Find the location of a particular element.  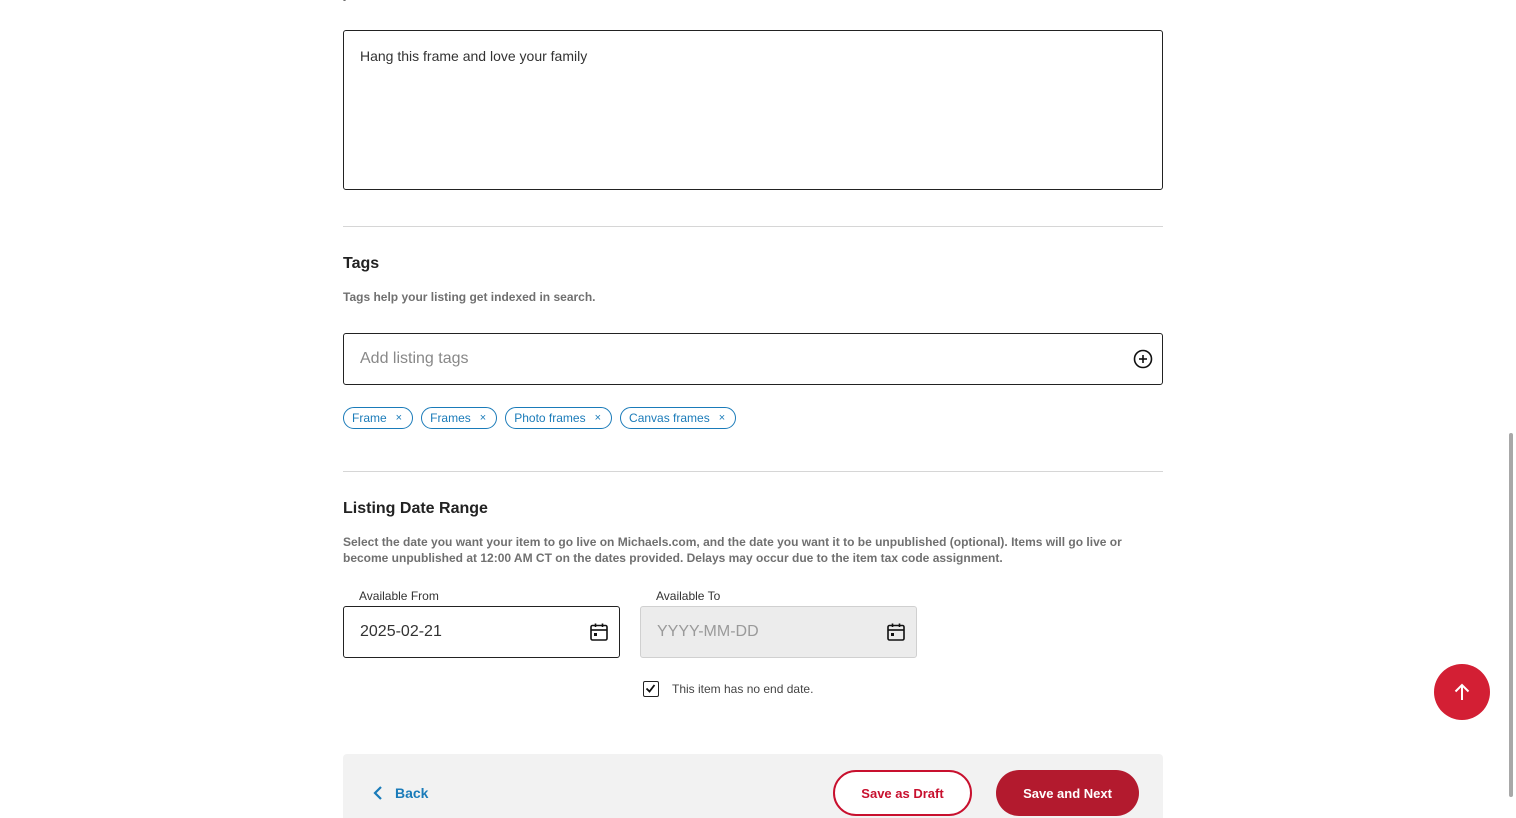

tag-chip: Photo frames × is located at coordinates (559, 418).